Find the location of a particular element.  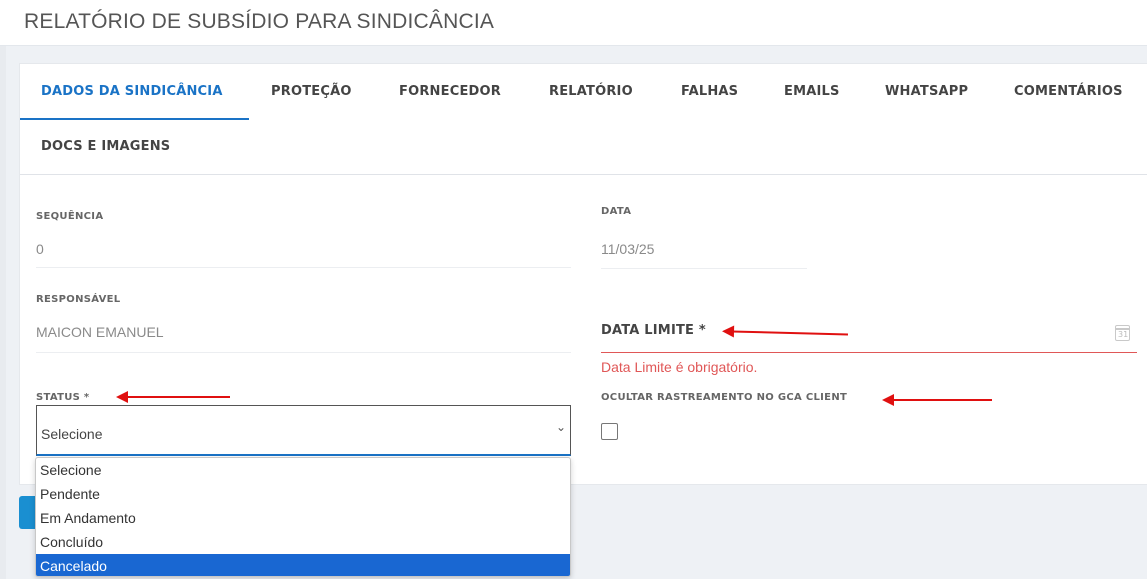

responsavel-label: RESPONSÁVEL is located at coordinates (78, 299).